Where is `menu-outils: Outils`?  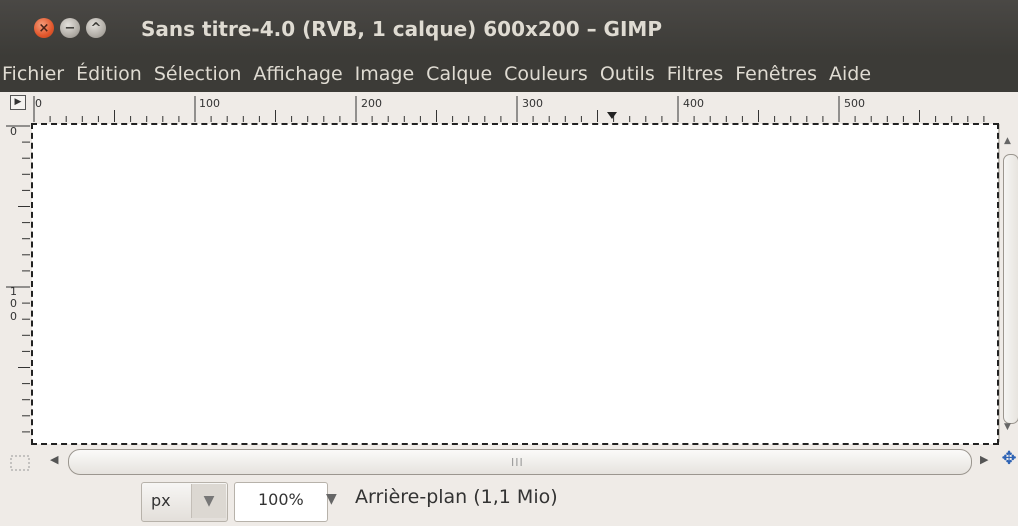 menu-outils: Outils is located at coordinates (627, 74).